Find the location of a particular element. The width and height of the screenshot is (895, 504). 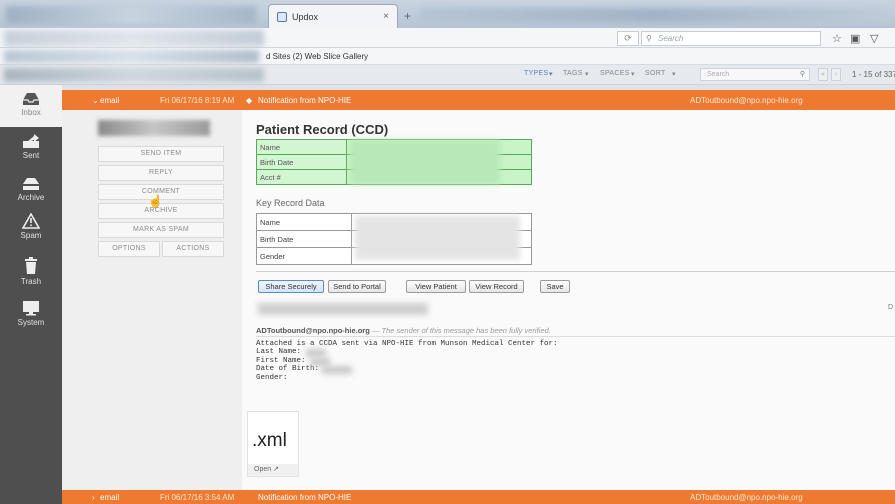

clipboard-icon: ▣ is located at coordinates (855, 38).